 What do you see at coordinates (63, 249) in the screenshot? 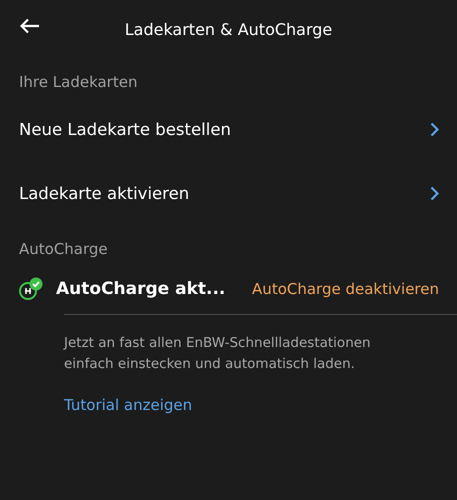
I see `section-title: AutoCharge` at bounding box center [63, 249].